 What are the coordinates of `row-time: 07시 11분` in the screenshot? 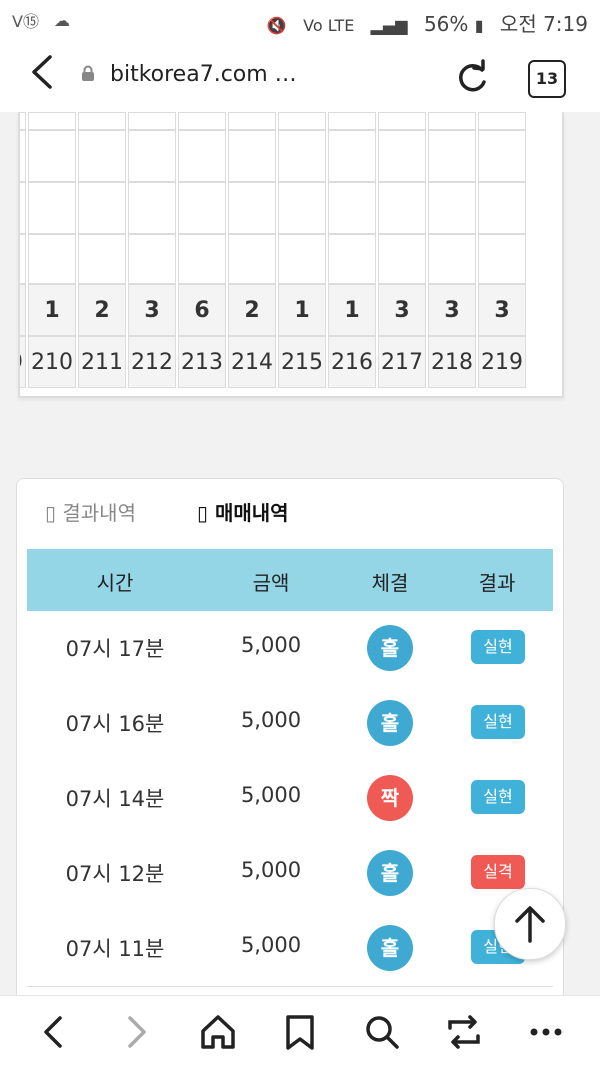 It's located at (115, 949).